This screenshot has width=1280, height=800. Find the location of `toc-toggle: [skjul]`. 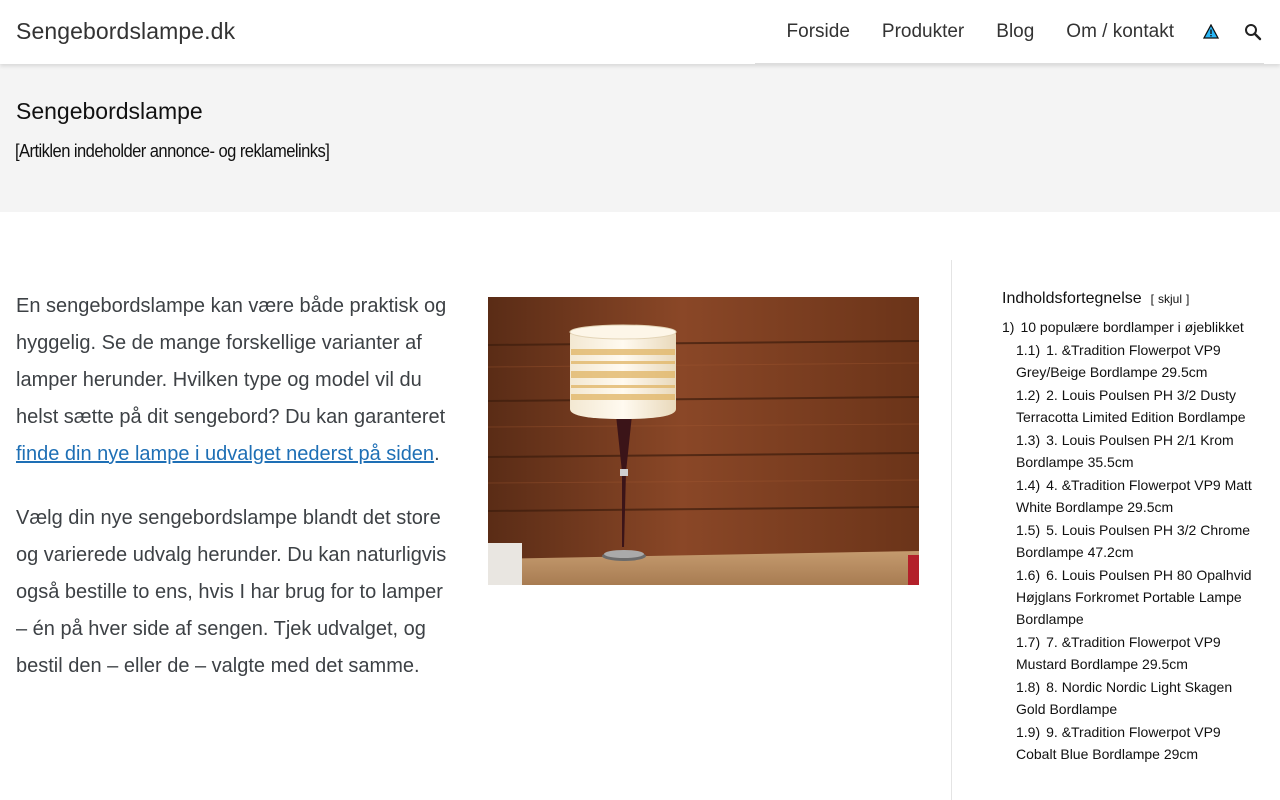

toc-toggle: [skjul] is located at coordinates (1170, 299).